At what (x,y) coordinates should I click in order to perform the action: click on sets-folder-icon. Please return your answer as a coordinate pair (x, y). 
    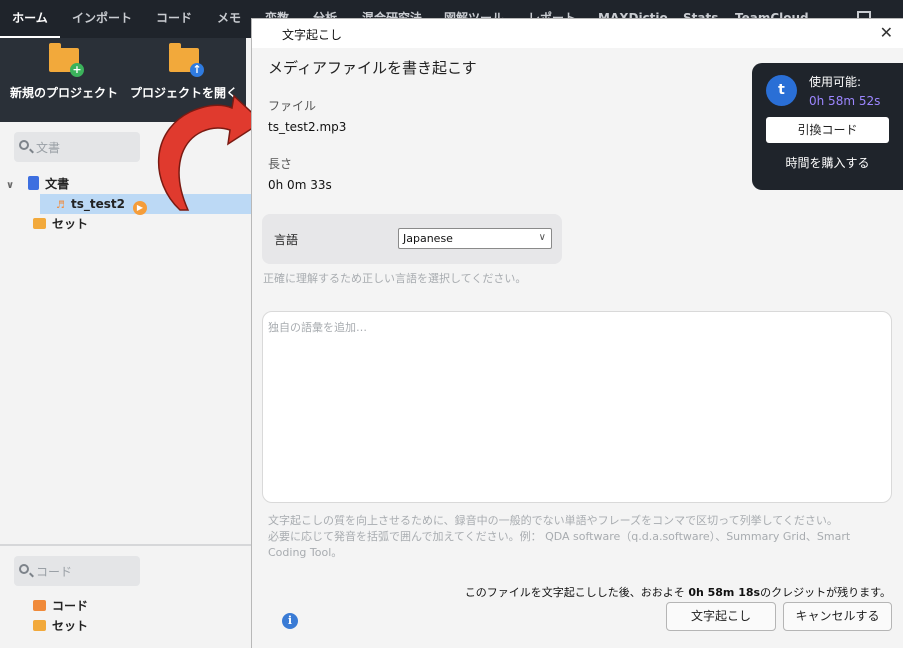
    Looking at the image, I should click on (39, 223).